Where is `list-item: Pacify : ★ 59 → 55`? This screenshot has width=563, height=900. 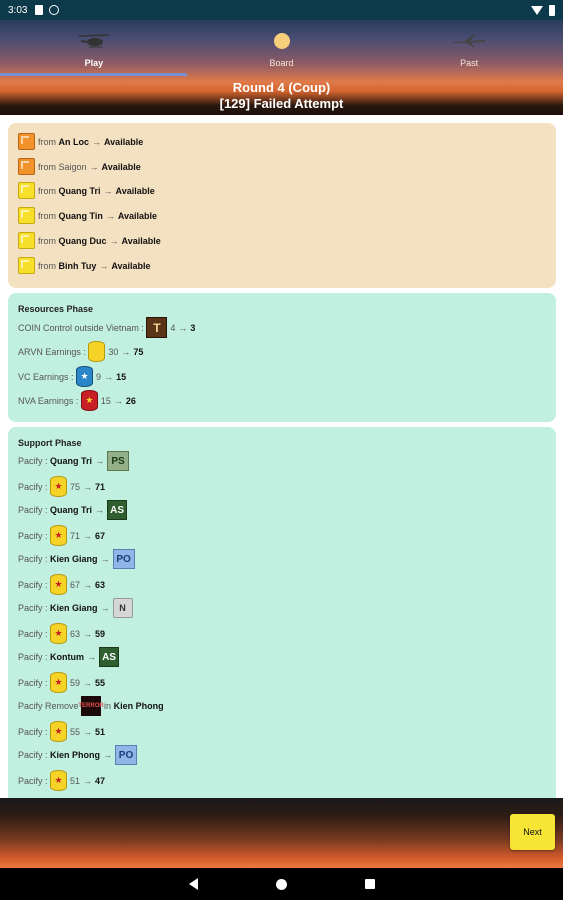
list-item: Pacify : ★ 59 → 55 is located at coordinates (61, 682).